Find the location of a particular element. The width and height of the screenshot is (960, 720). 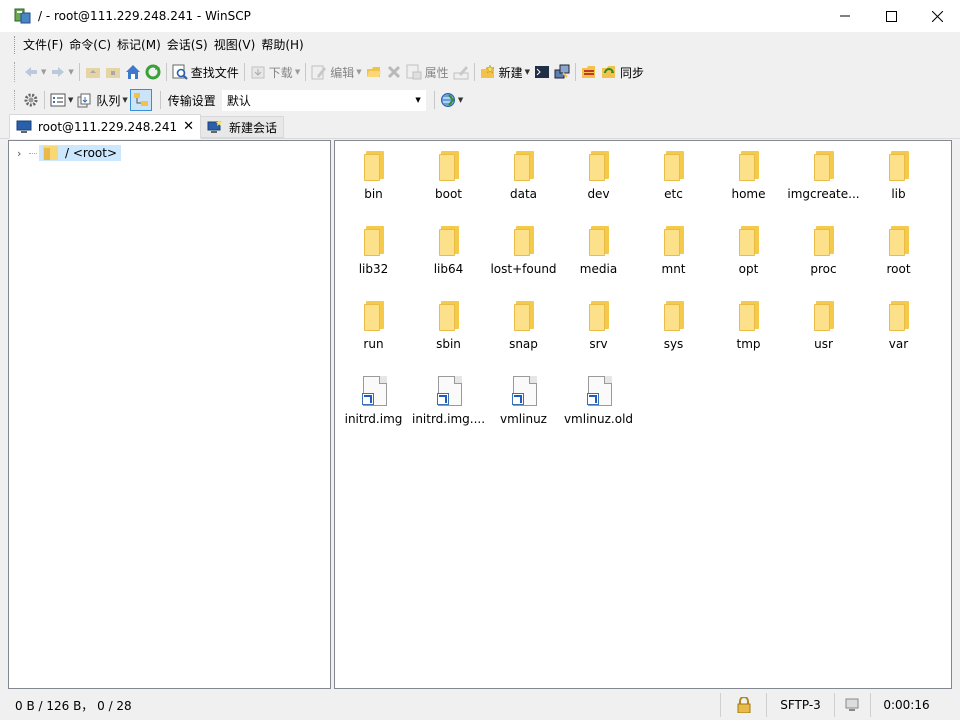

edit-icon is located at coordinates (319, 72).